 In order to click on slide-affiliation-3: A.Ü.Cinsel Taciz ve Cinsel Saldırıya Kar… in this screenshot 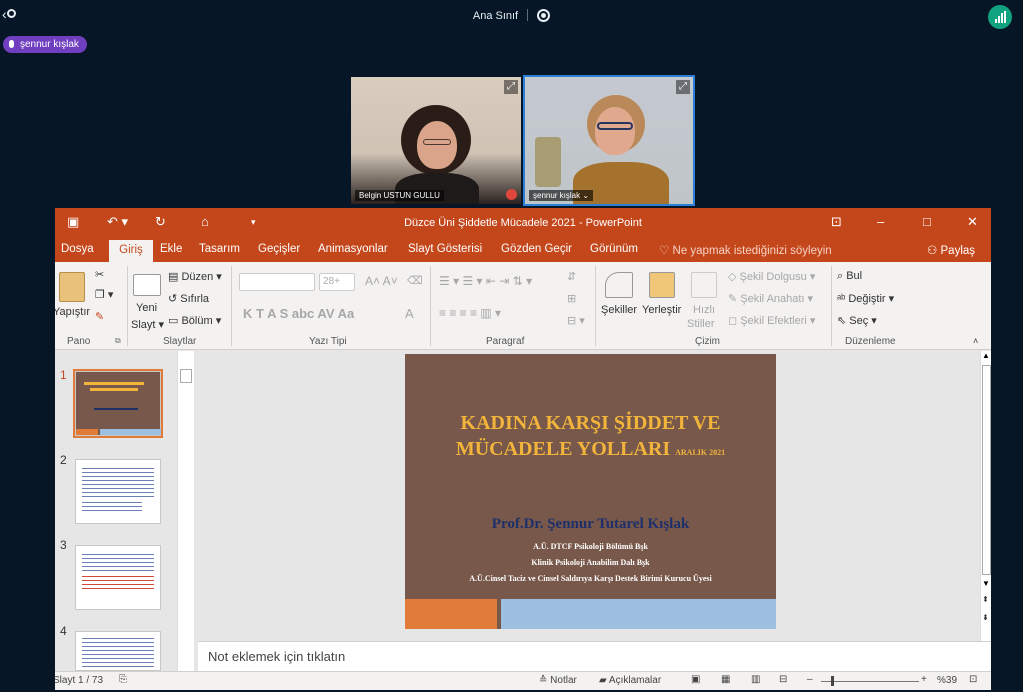, I will do `click(590, 578)`.